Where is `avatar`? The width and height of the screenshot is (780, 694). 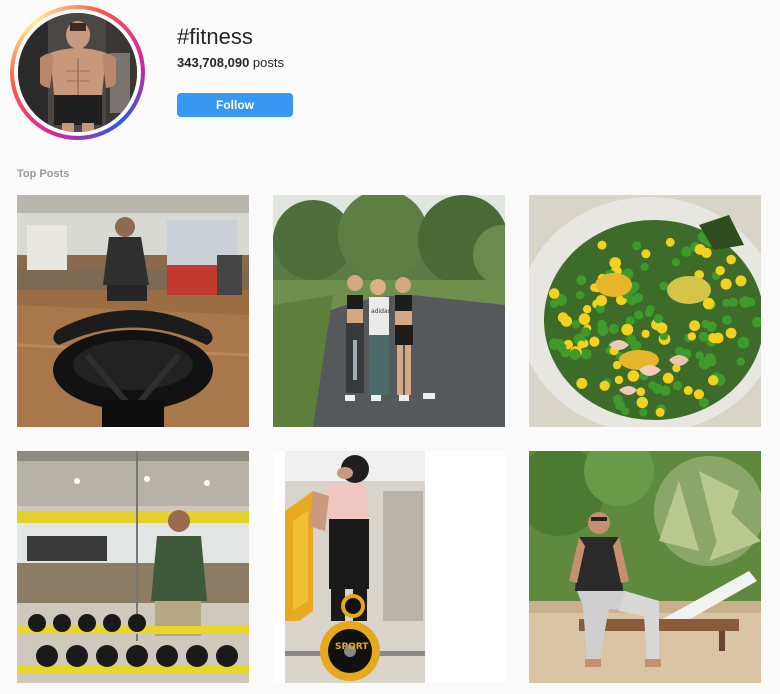
avatar is located at coordinates (77, 72).